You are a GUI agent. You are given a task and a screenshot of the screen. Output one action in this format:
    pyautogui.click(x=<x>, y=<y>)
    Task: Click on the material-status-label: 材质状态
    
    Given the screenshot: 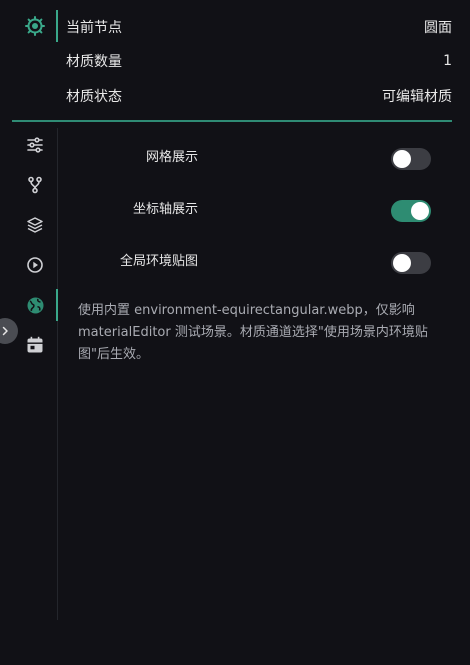 What is the action you would take?
    pyautogui.click(x=94, y=97)
    